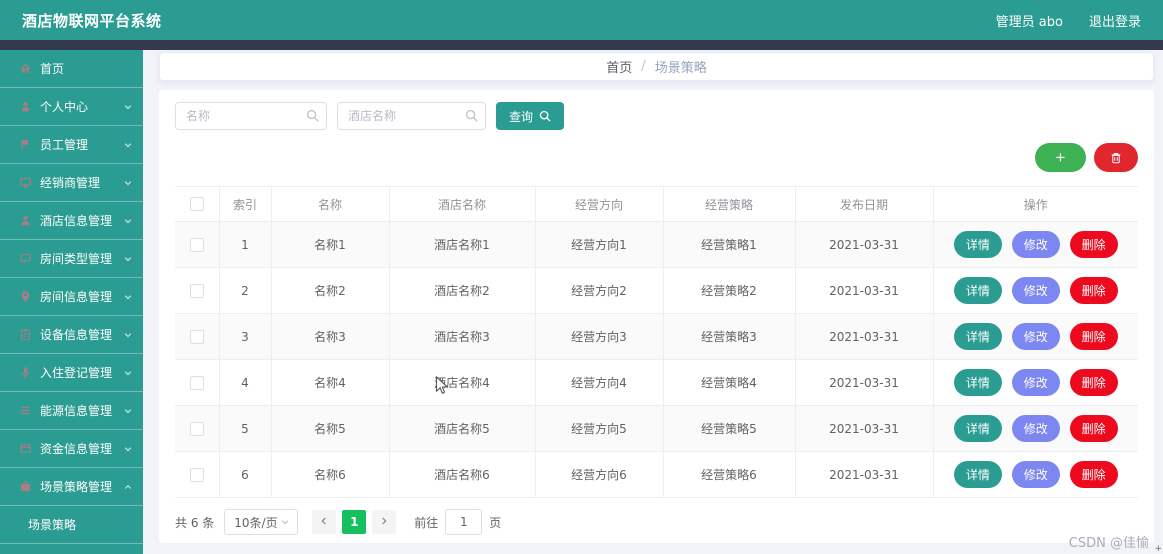 The height and width of the screenshot is (554, 1163). What do you see at coordinates (71, 183) in the screenshot?
I see `sidebar-item: 经销商管理` at bounding box center [71, 183].